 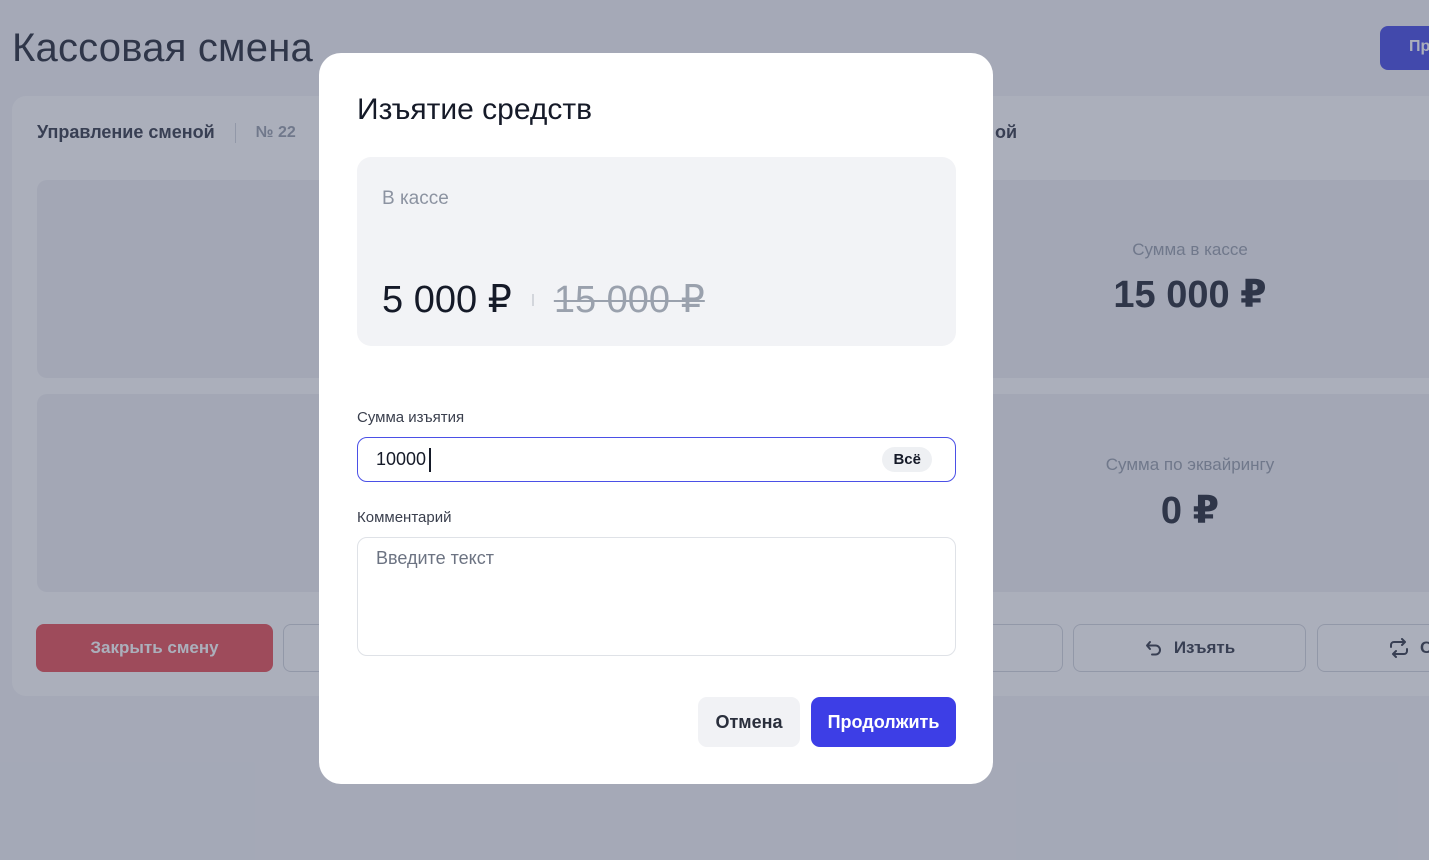 I want to click on cash-new-amount: 5 000 ₽, so click(x=447, y=300).